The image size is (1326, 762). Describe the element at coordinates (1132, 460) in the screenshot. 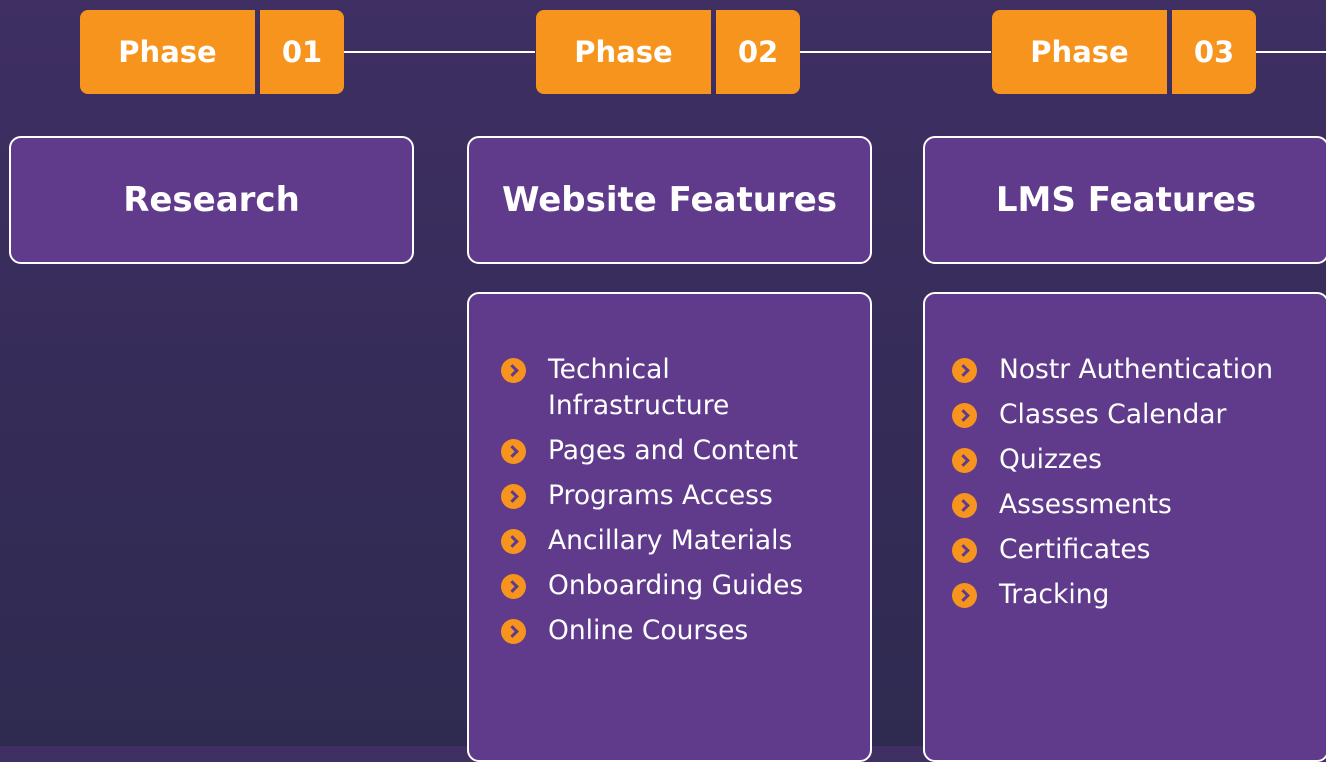

I see `list-item: Quizzes` at that location.